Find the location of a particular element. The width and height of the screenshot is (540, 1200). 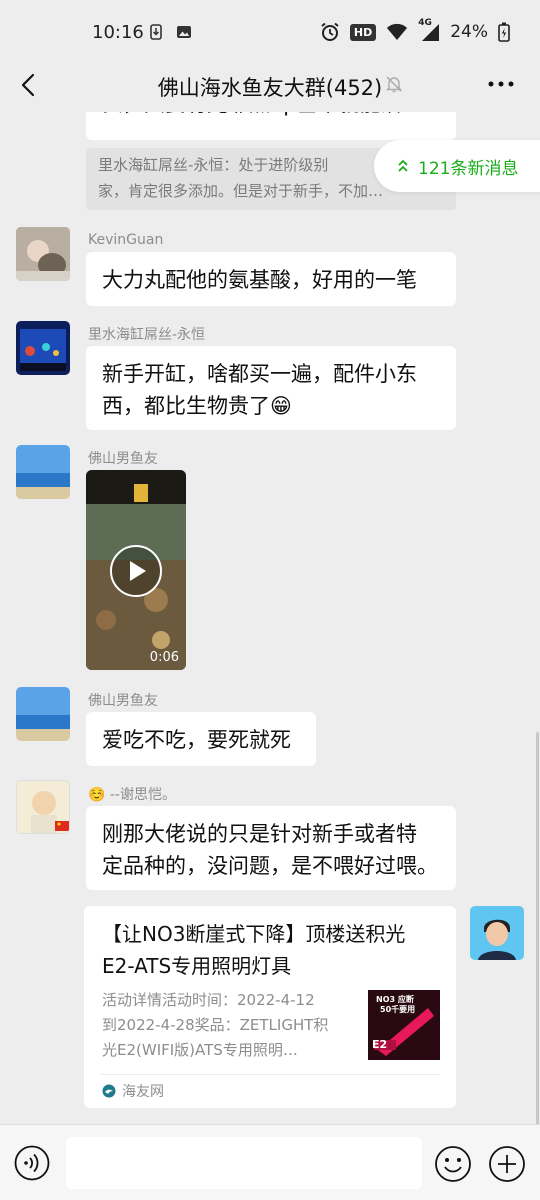

message-text: 大力丸配他的氨基酸，好用的一笔 is located at coordinates (259, 280).